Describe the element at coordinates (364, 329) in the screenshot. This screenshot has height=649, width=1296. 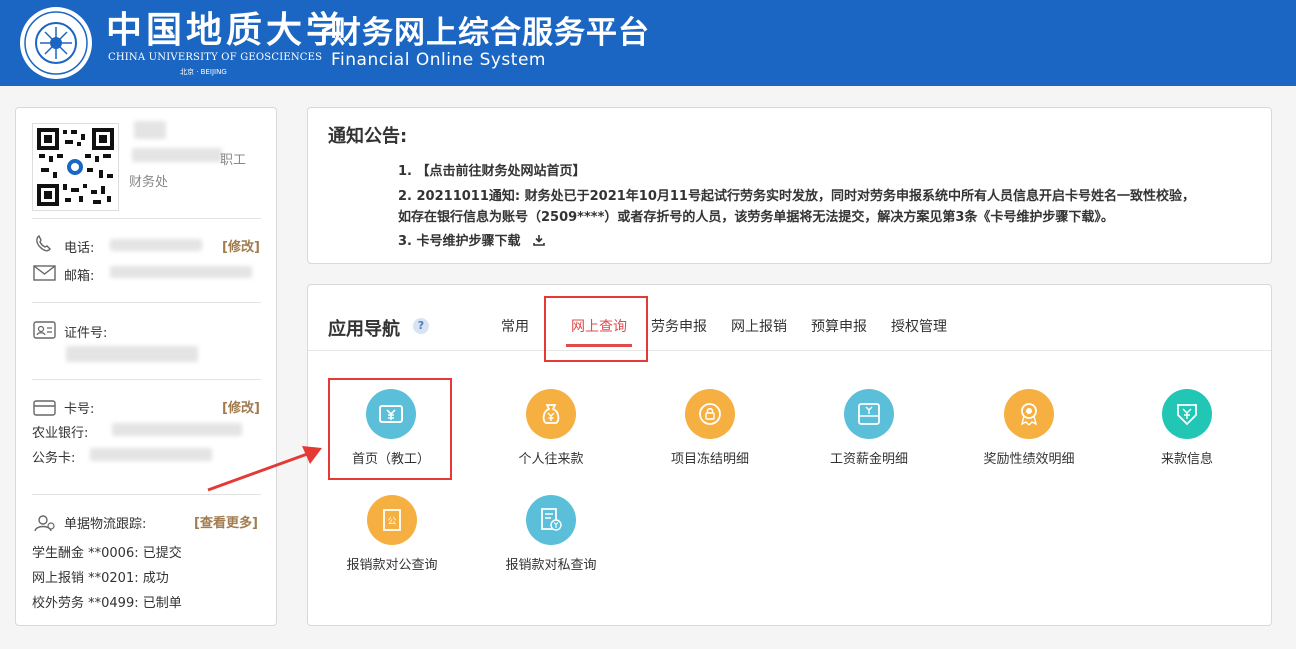
I see `nav-title: 应用导航` at that location.